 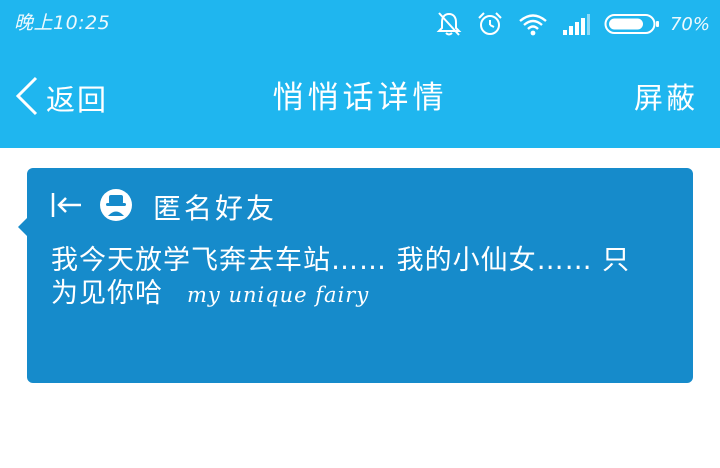 What do you see at coordinates (360, 24) in the screenshot?
I see `status-bar: 晚上10:25 70%` at bounding box center [360, 24].